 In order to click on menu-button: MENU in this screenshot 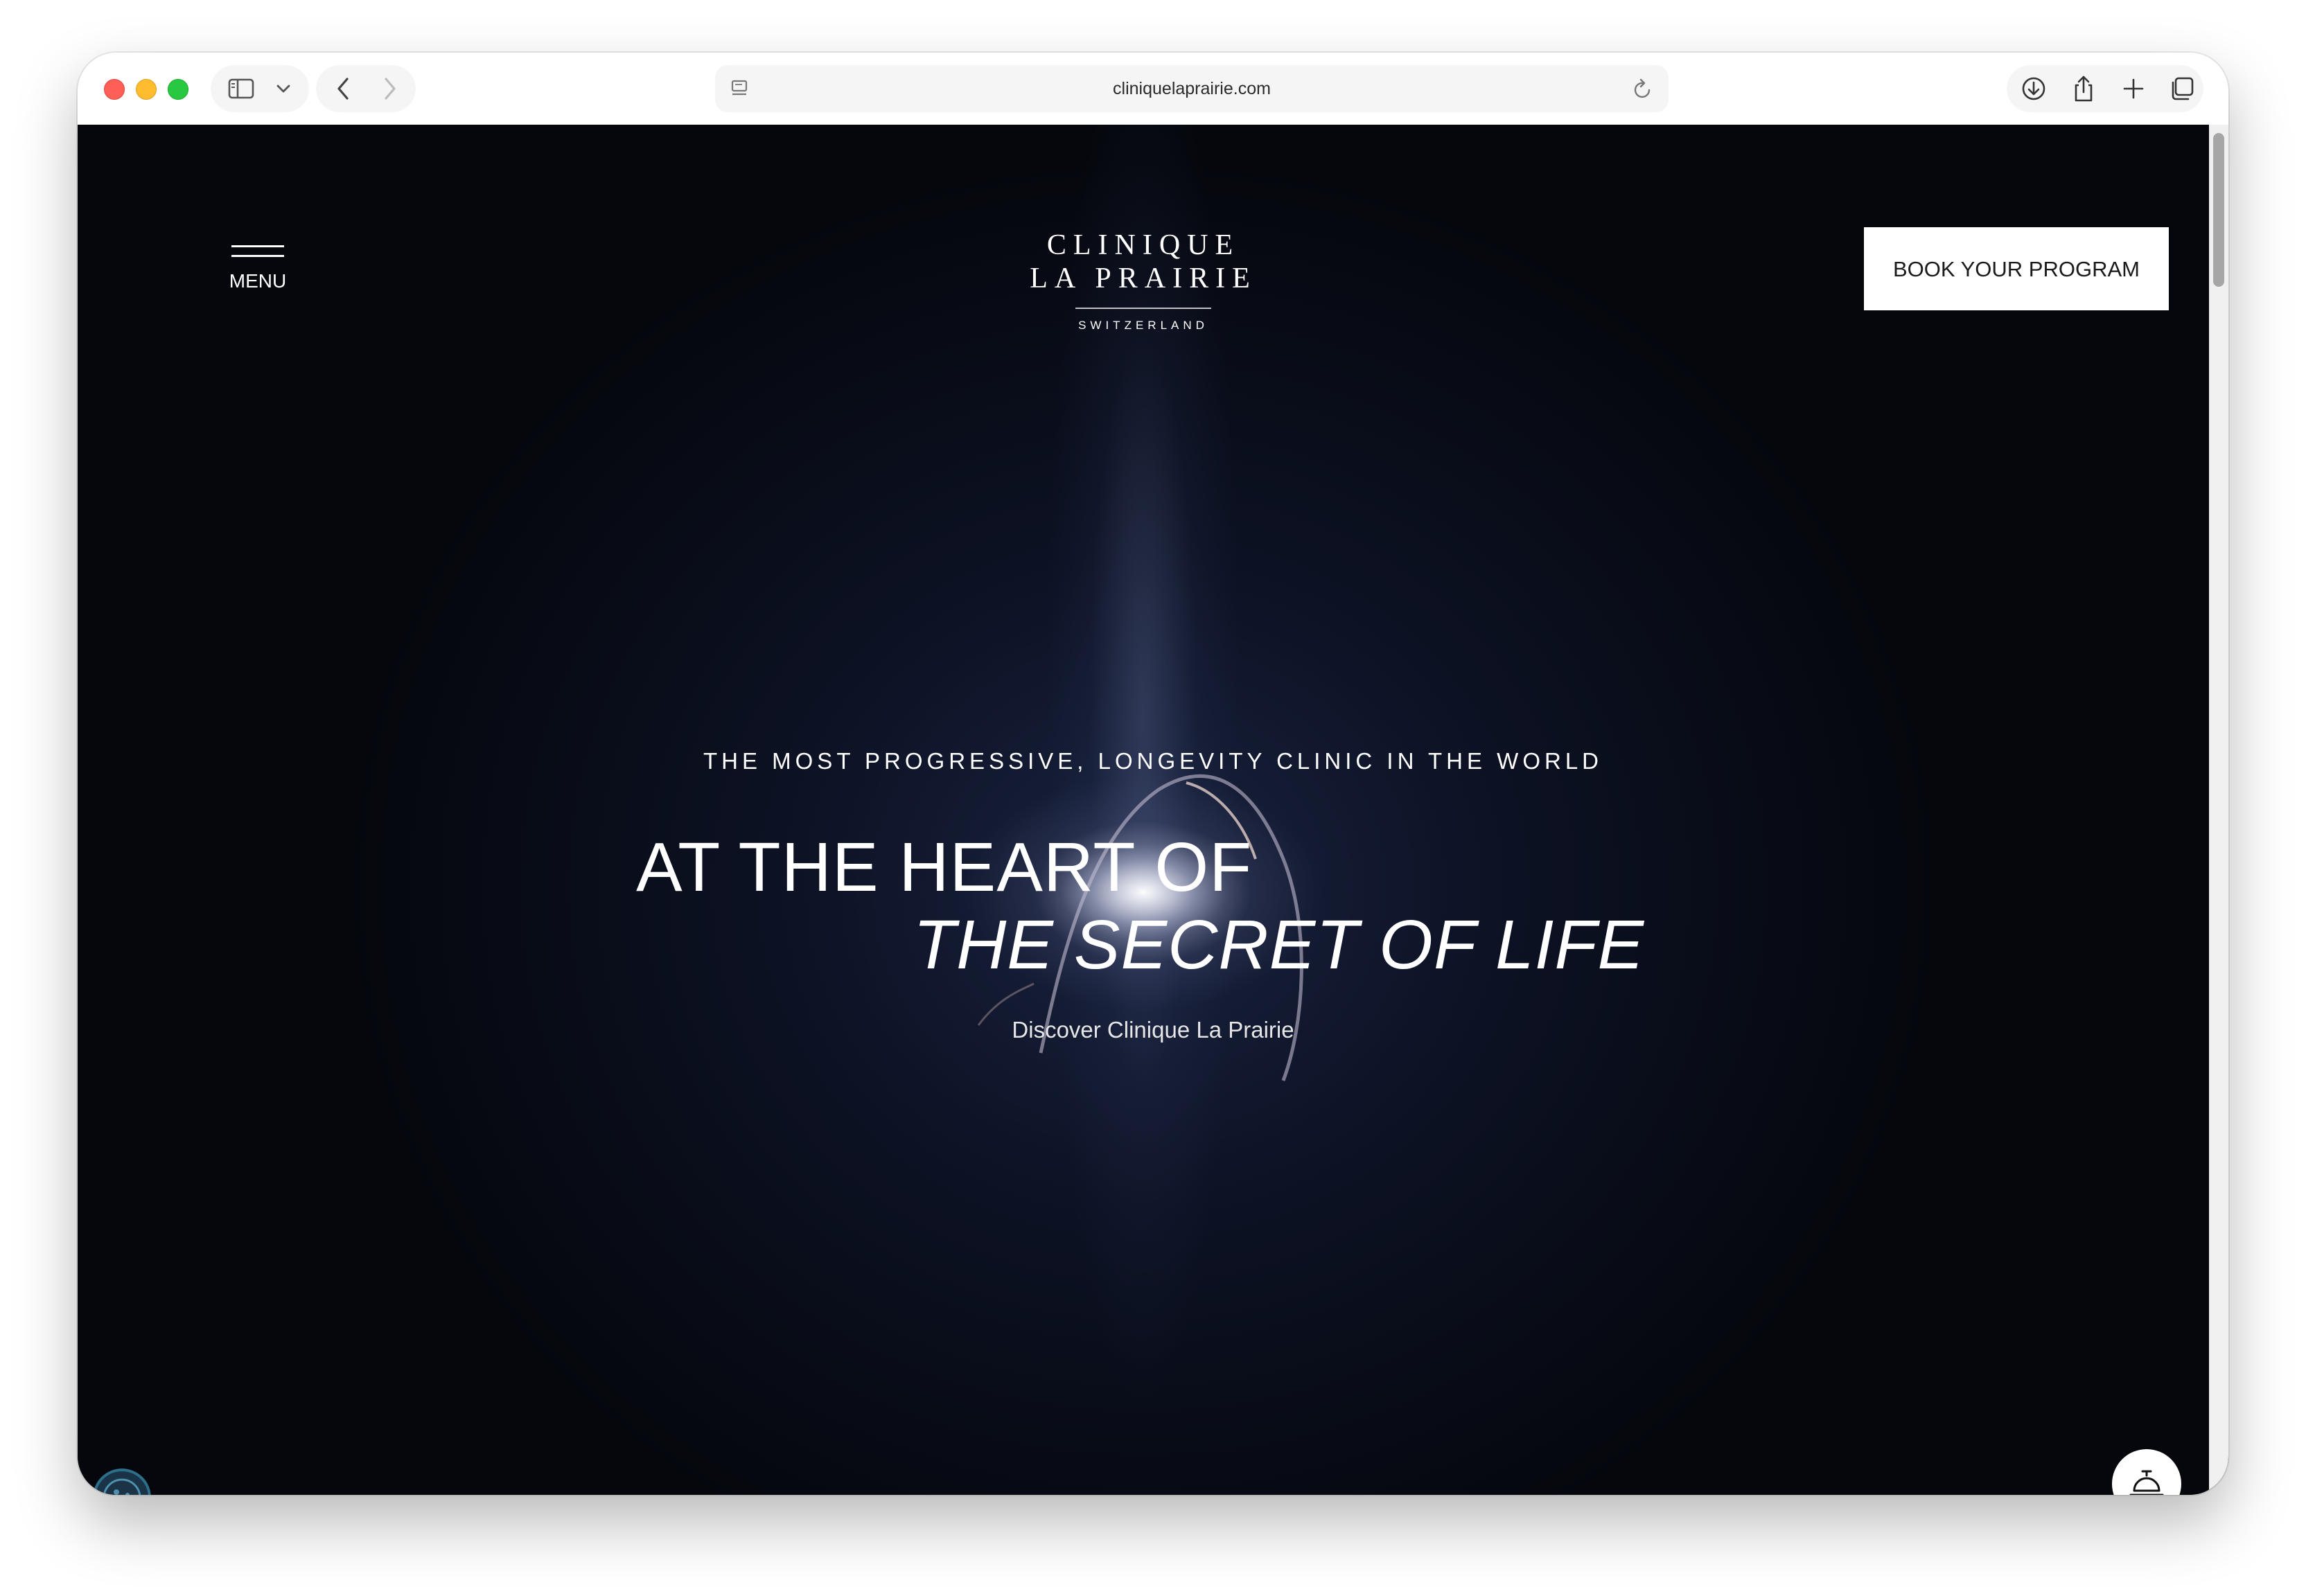, I will do `click(260, 267)`.